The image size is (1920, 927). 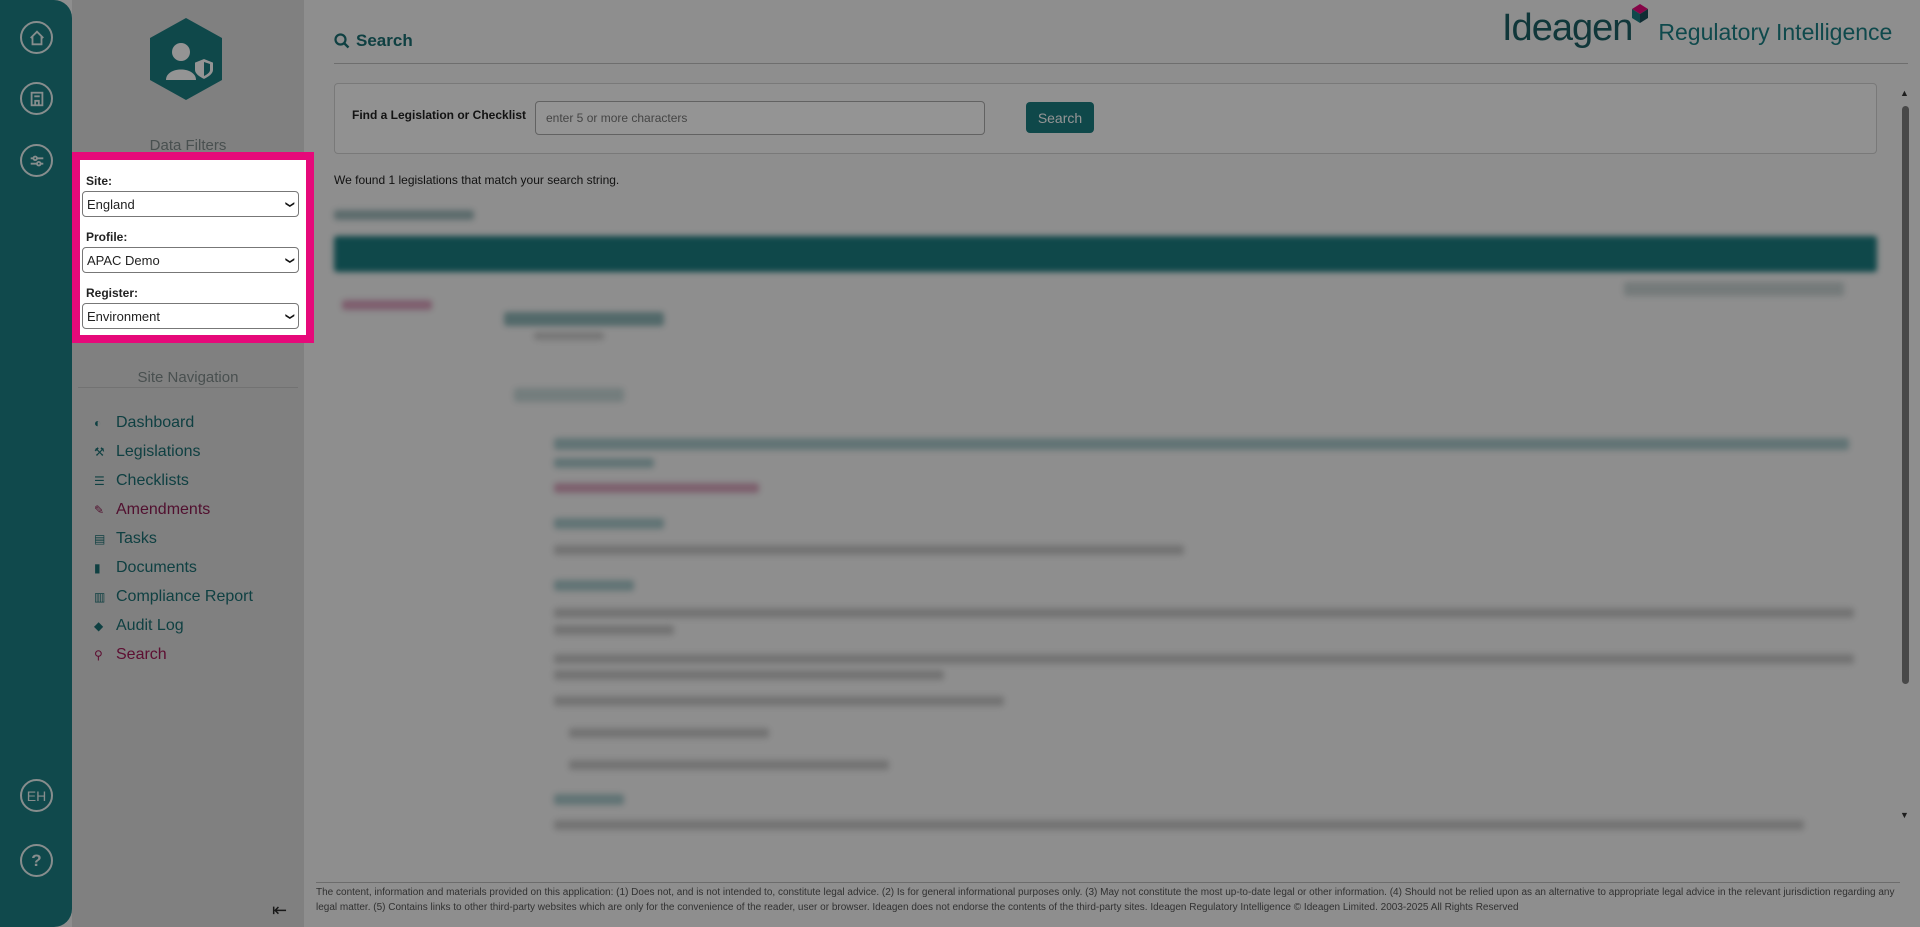 What do you see at coordinates (123, 316) in the screenshot?
I see `register-select-value: Environment` at bounding box center [123, 316].